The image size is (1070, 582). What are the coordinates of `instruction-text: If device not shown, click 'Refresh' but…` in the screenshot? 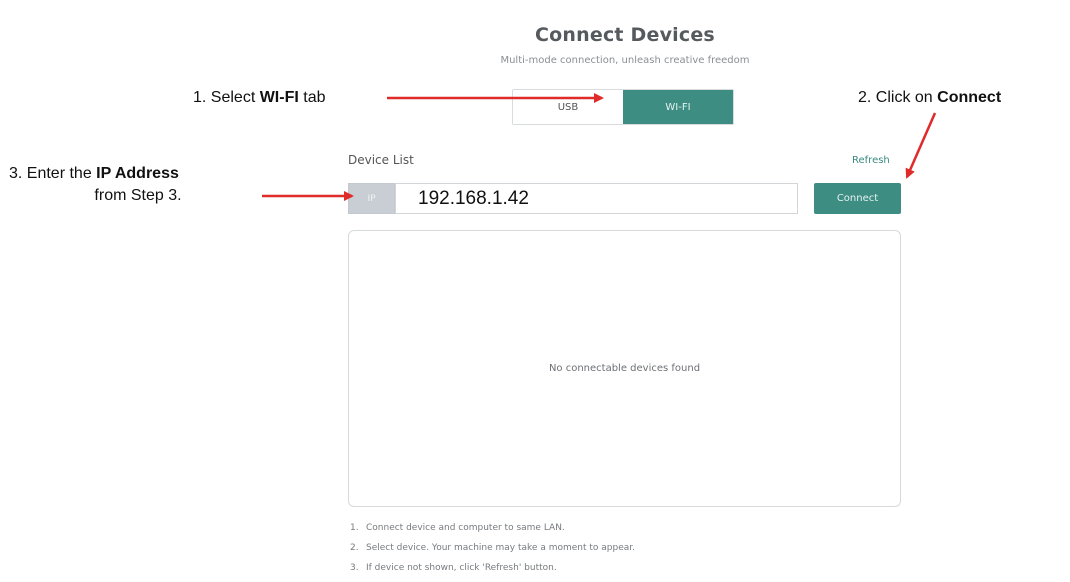 It's located at (461, 568).